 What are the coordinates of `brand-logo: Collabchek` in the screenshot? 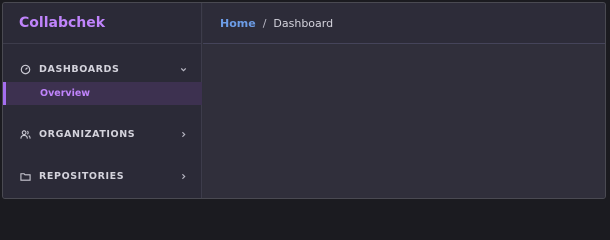 It's located at (62, 23).